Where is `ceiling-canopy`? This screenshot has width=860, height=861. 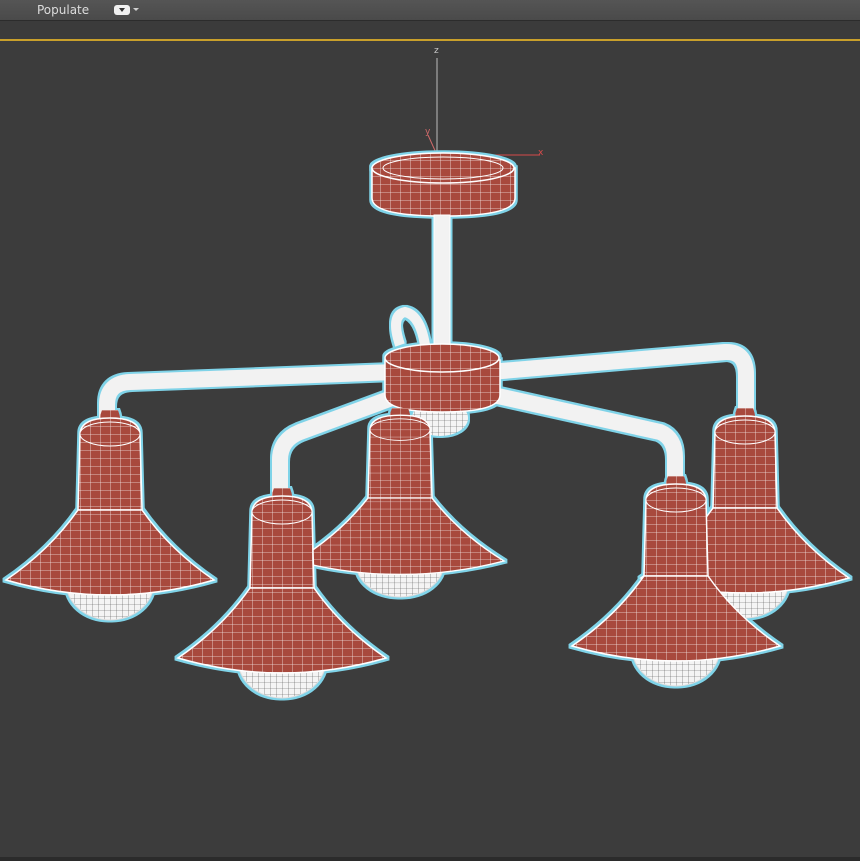 ceiling-canopy is located at coordinates (443, 184).